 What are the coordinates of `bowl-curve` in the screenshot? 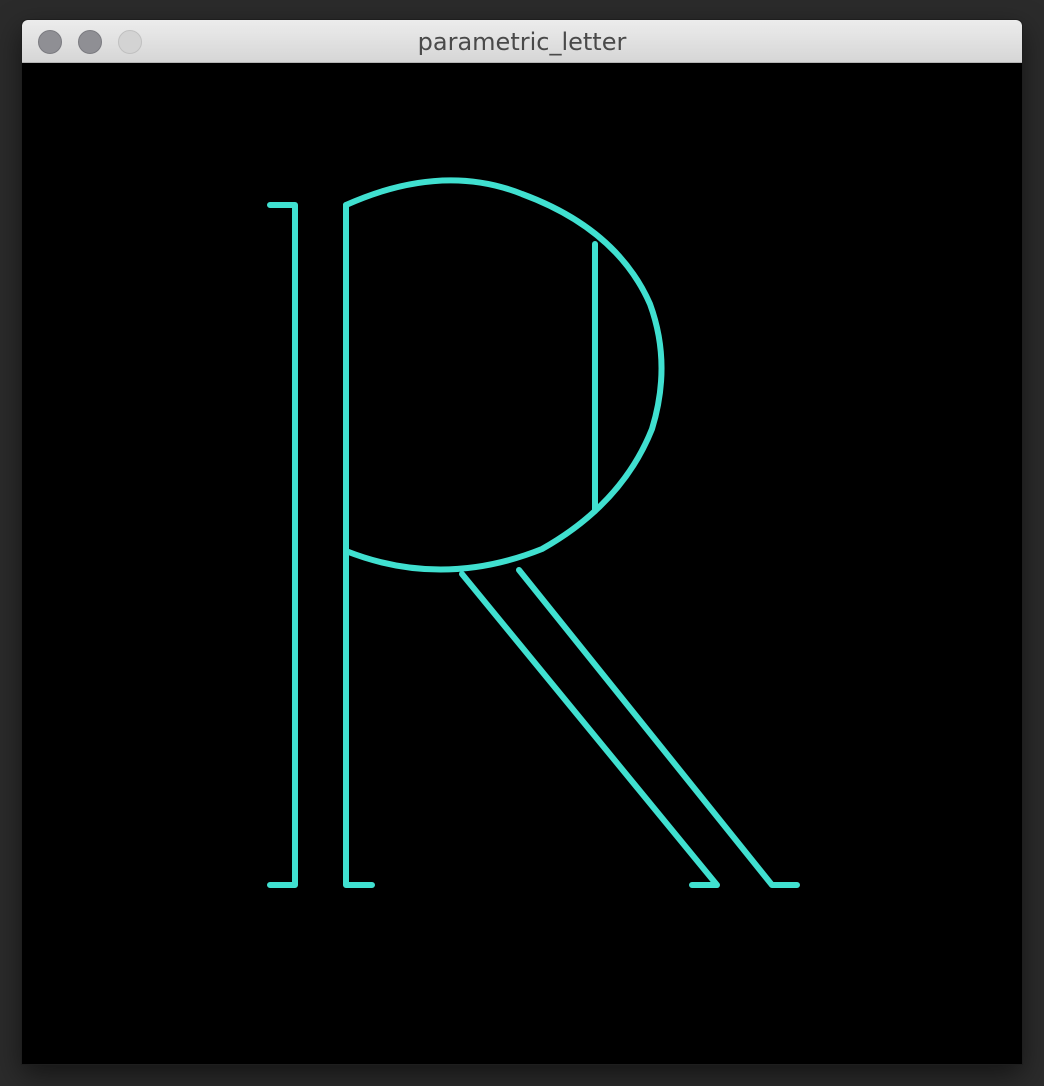 It's located at (504, 375).